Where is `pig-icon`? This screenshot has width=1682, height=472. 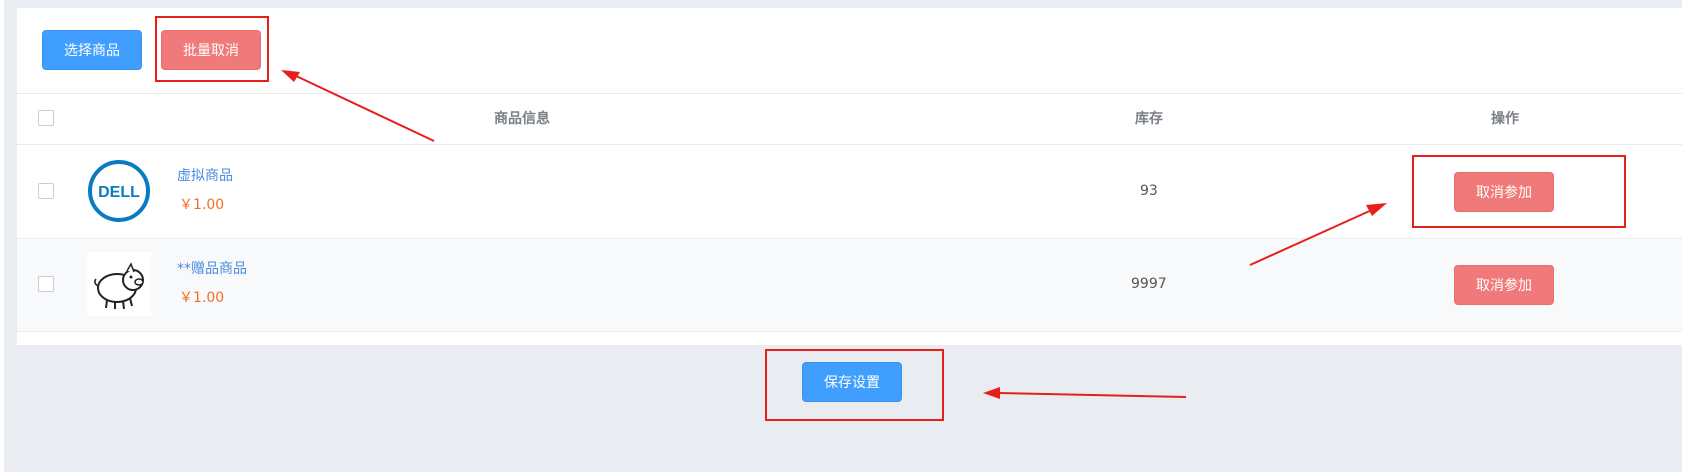 pig-icon is located at coordinates (119, 284).